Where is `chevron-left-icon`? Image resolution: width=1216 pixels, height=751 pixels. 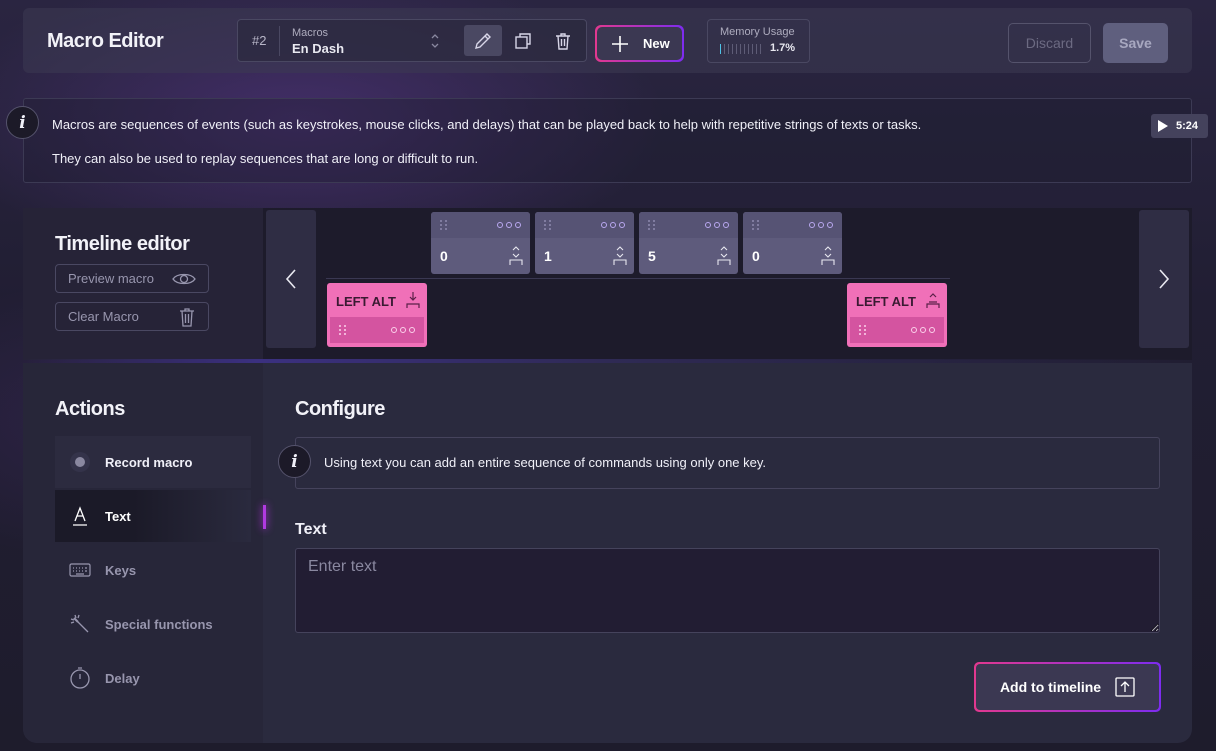
chevron-left-icon is located at coordinates (290, 279).